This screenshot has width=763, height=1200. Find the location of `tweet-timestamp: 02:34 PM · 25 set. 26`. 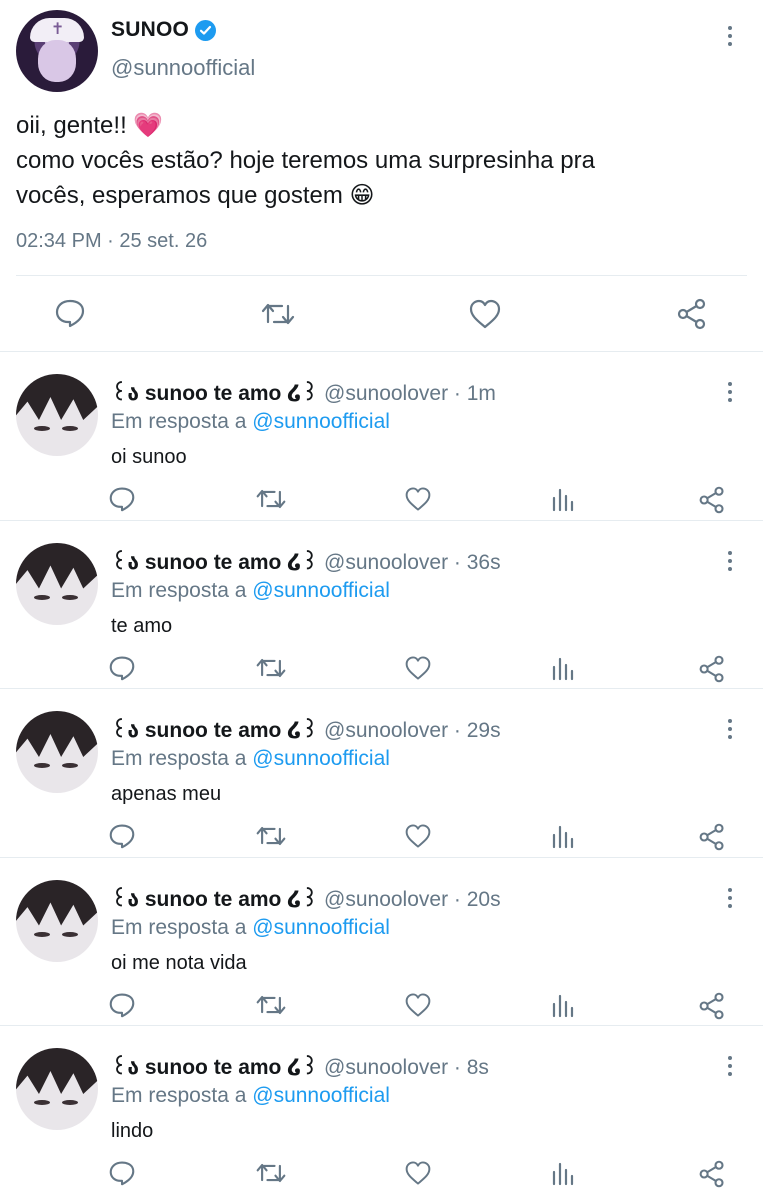

tweet-timestamp: 02:34 PM · 25 set. 26 is located at coordinates (111, 241).